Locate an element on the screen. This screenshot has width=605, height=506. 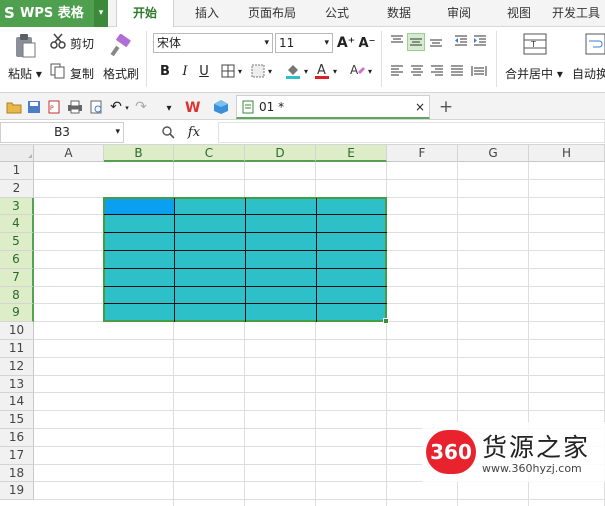
fill-handle is located at coordinates (386, 321).